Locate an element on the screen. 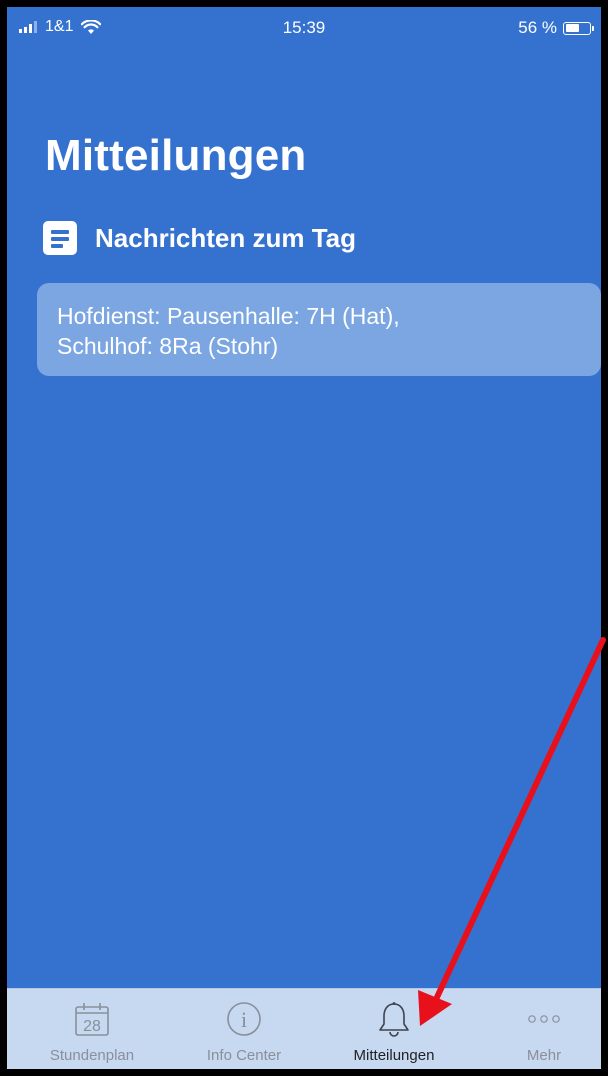  document-icon is located at coordinates (60, 238).